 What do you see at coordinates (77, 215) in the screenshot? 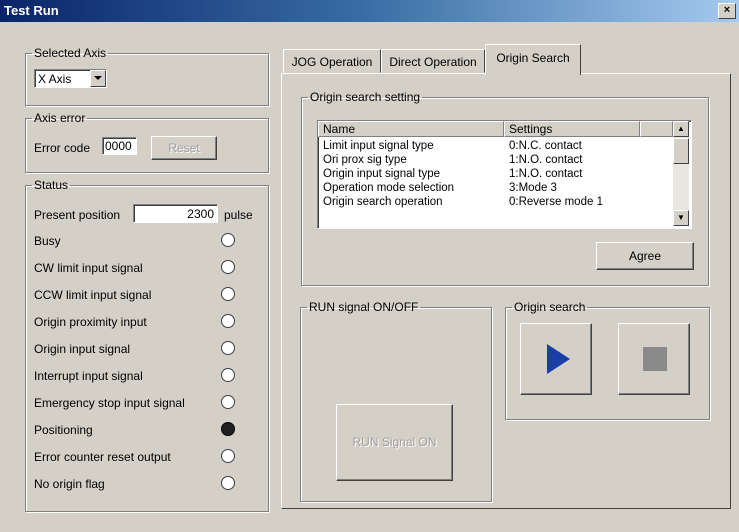
I see `present-position-label: Present position` at bounding box center [77, 215].